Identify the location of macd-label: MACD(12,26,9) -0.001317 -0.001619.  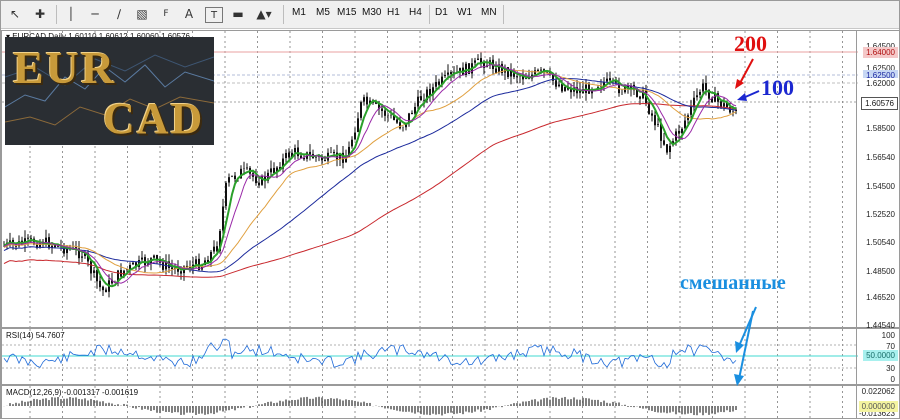
(72, 392).